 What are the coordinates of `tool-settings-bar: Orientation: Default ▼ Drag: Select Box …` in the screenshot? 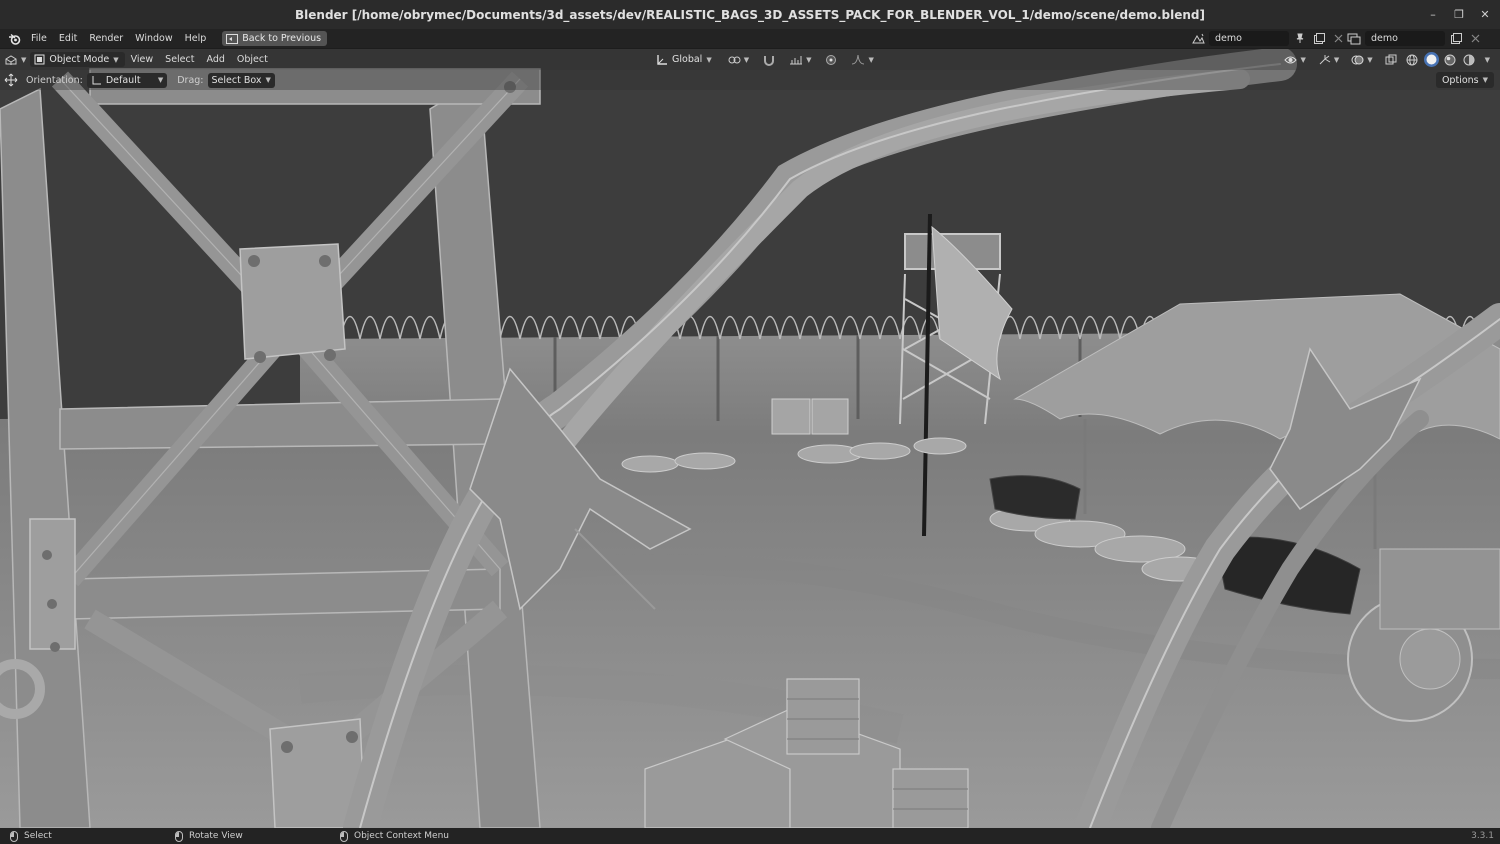 It's located at (750, 80).